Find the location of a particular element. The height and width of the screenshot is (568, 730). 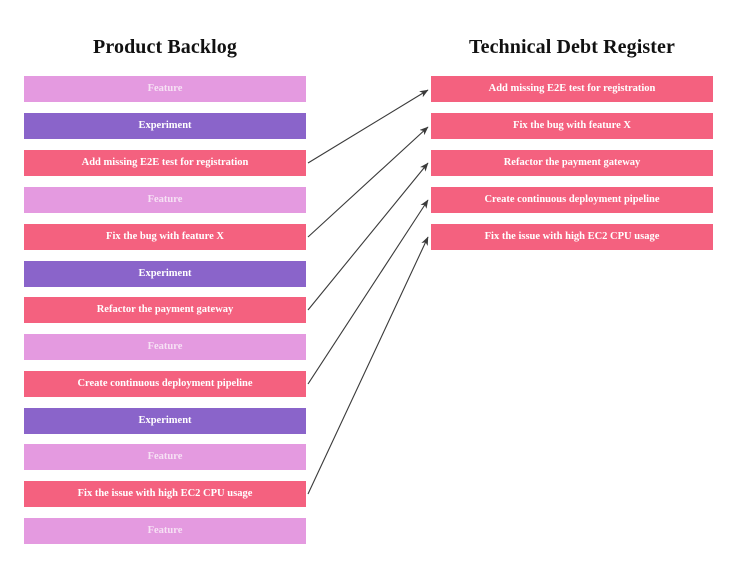

card-left-12: Feature is located at coordinates (165, 531).